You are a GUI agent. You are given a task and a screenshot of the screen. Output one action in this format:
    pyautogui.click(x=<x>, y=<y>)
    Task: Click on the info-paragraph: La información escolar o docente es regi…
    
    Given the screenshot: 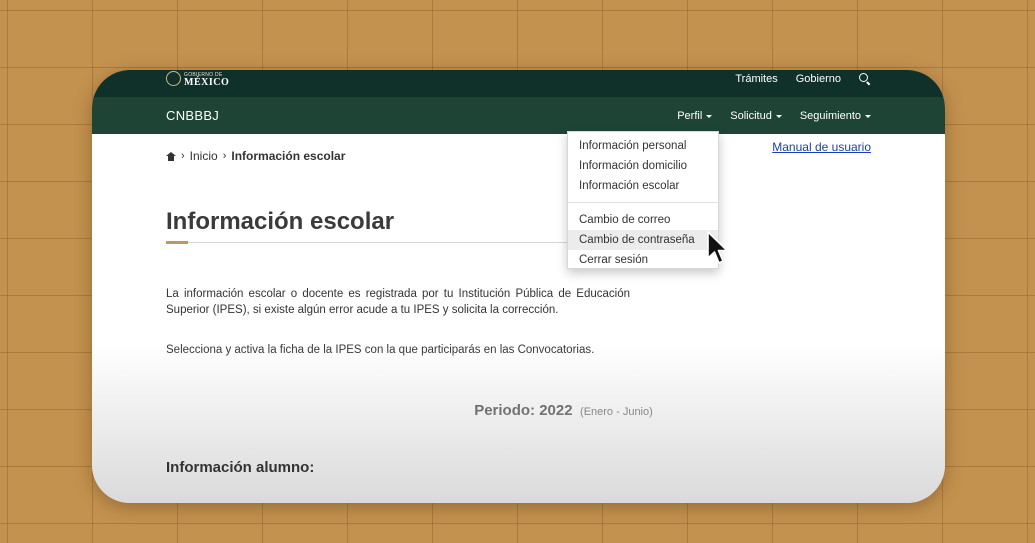 What is the action you would take?
    pyautogui.click(x=398, y=302)
    